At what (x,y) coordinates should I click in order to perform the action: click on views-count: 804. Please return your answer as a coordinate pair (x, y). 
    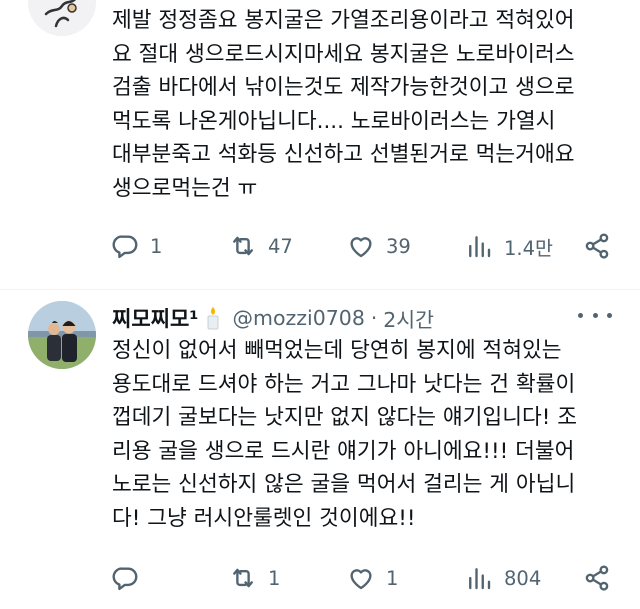
    Looking at the image, I should click on (523, 578).